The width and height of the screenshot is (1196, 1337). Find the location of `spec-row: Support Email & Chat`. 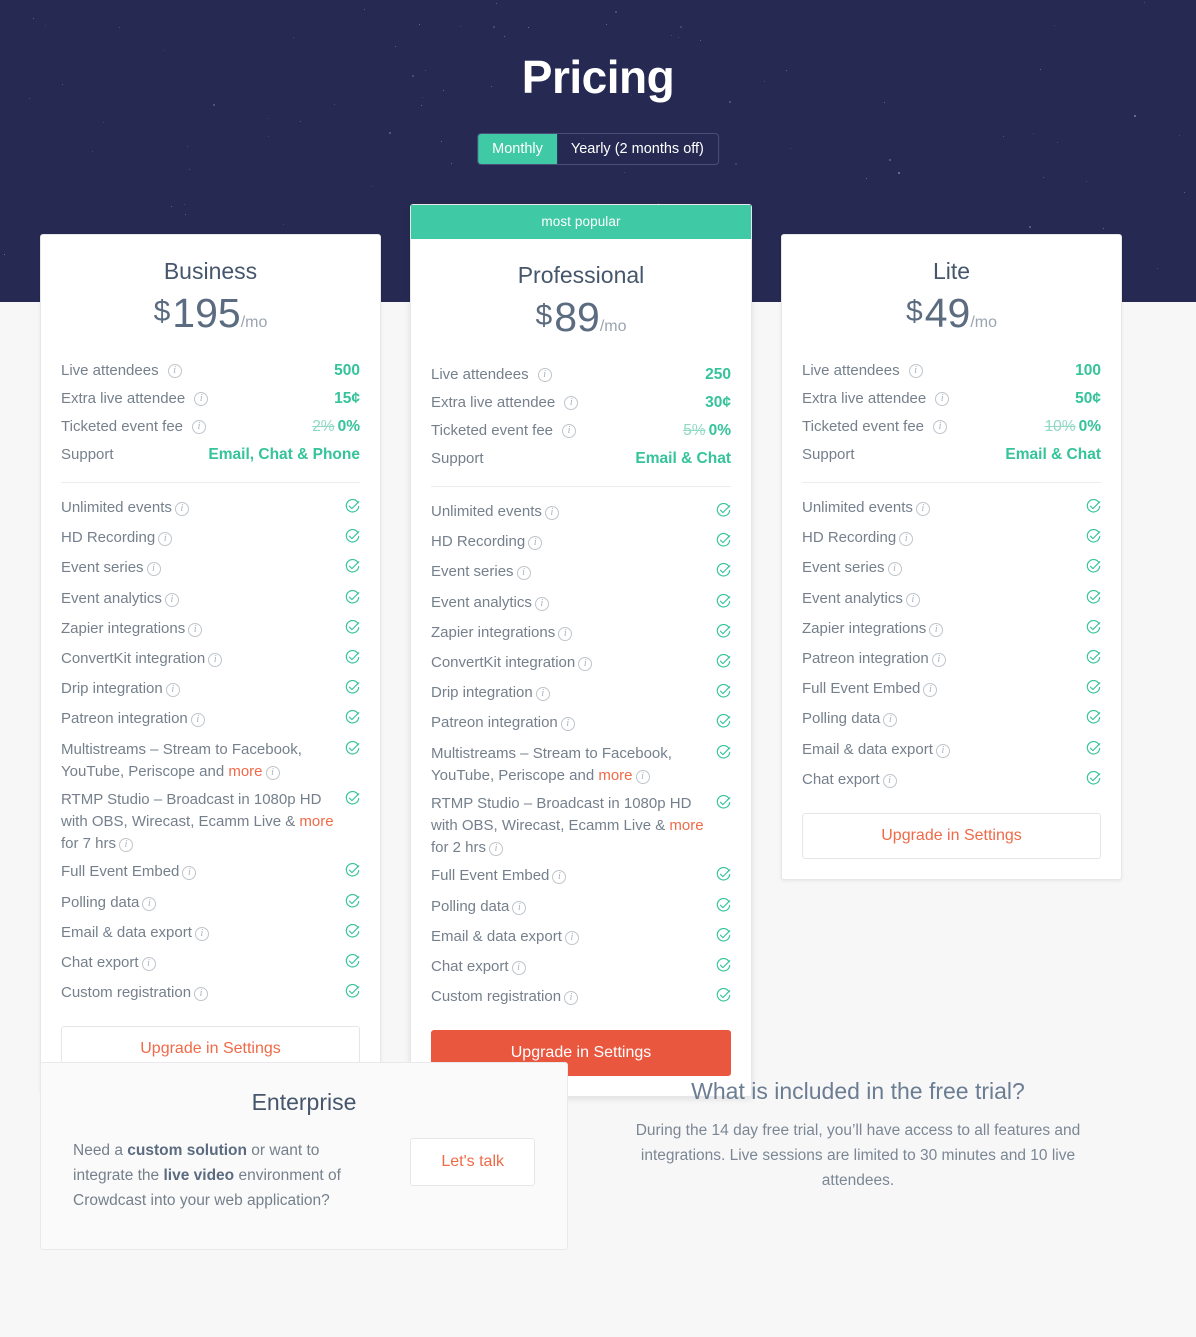

spec-row: Support Email & Chat is located at coordinates (581, 459).